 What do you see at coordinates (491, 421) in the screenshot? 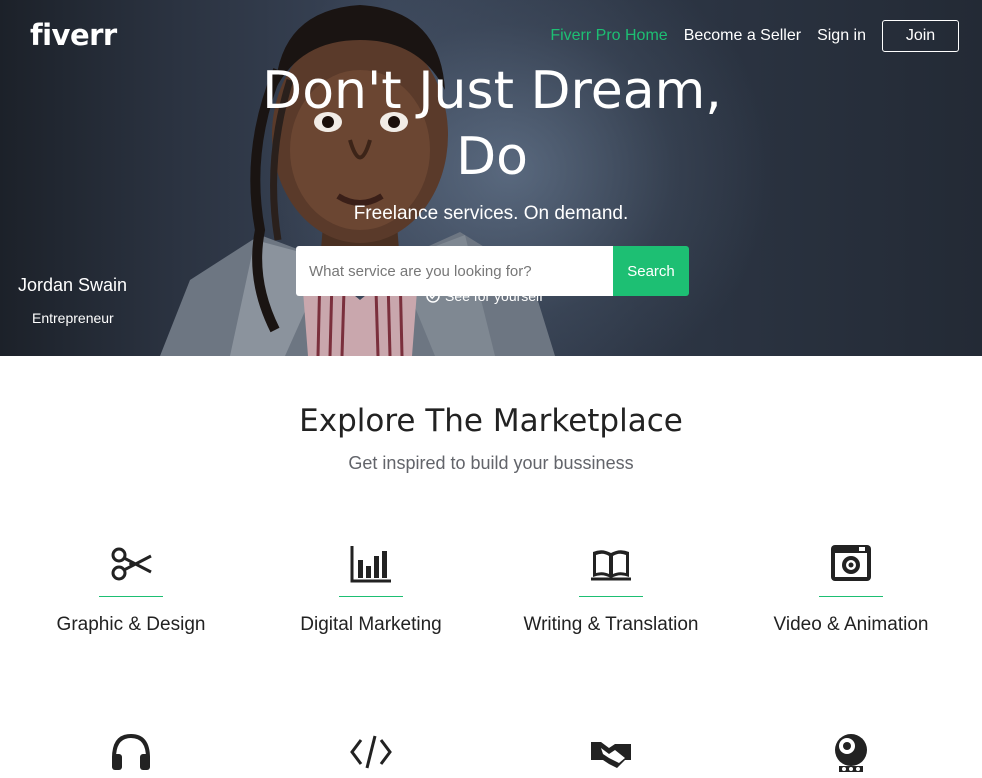
I see `marketplace-title: Explore The Marketplace` at bounding box center [491, 421].